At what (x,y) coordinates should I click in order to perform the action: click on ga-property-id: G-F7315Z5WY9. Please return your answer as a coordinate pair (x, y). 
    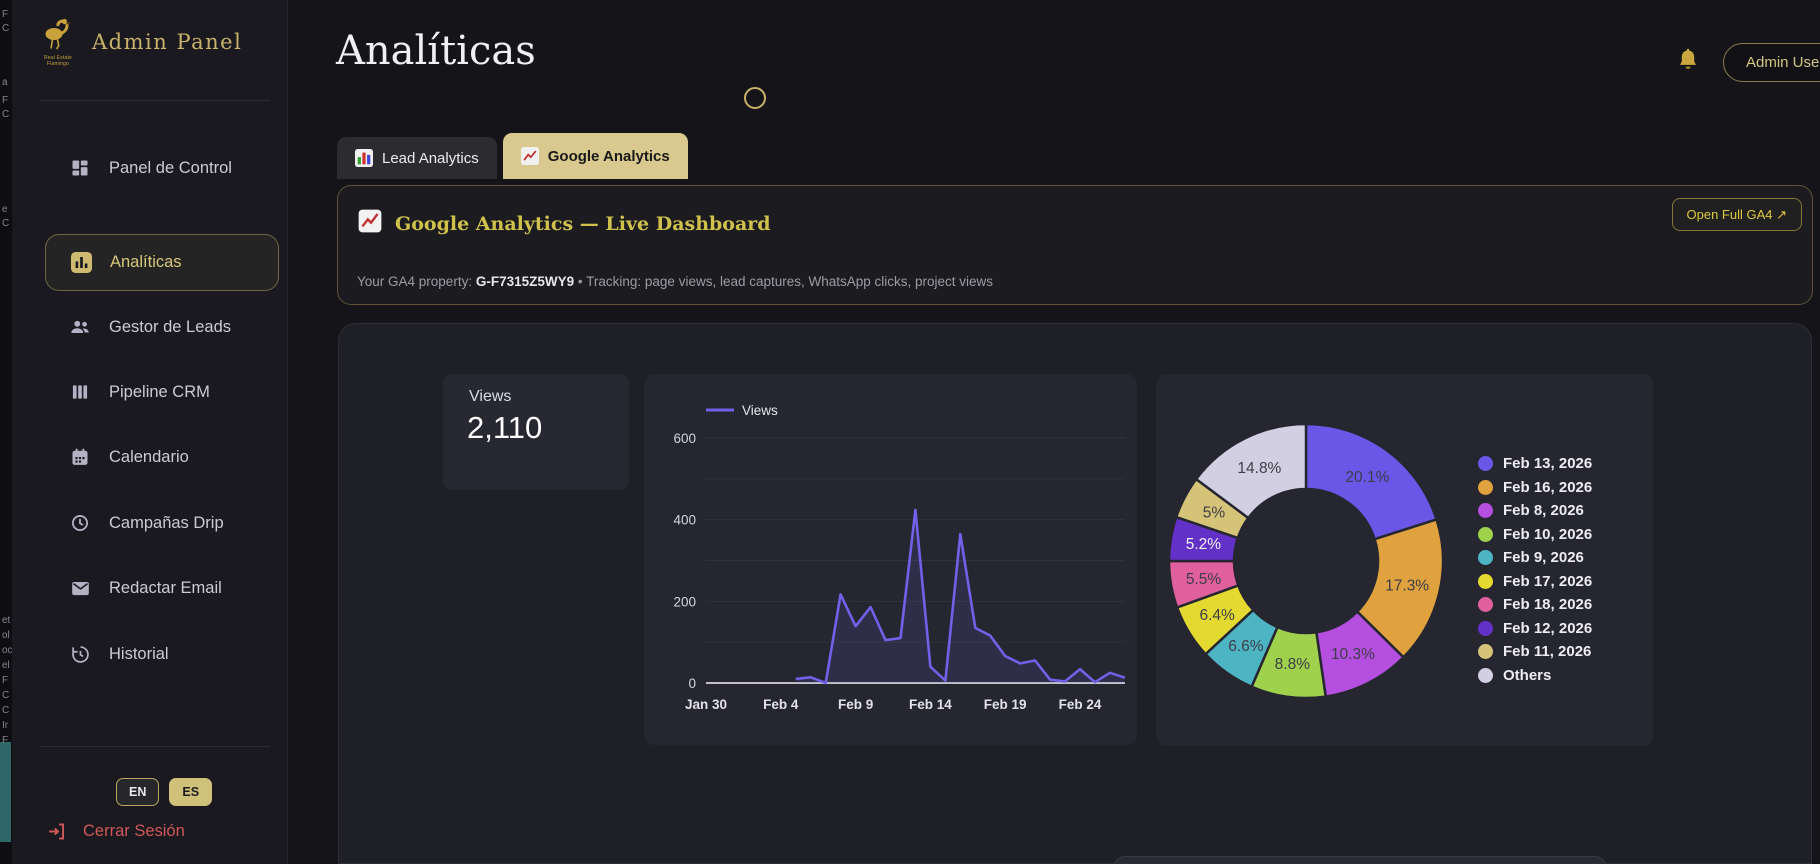
    Looking at the image, I should click on (525, 281).